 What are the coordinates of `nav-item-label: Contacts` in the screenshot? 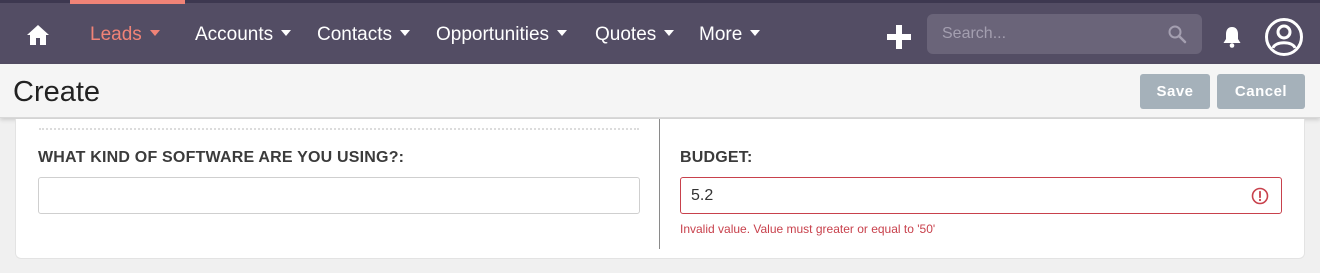 It's located at (354, 34).